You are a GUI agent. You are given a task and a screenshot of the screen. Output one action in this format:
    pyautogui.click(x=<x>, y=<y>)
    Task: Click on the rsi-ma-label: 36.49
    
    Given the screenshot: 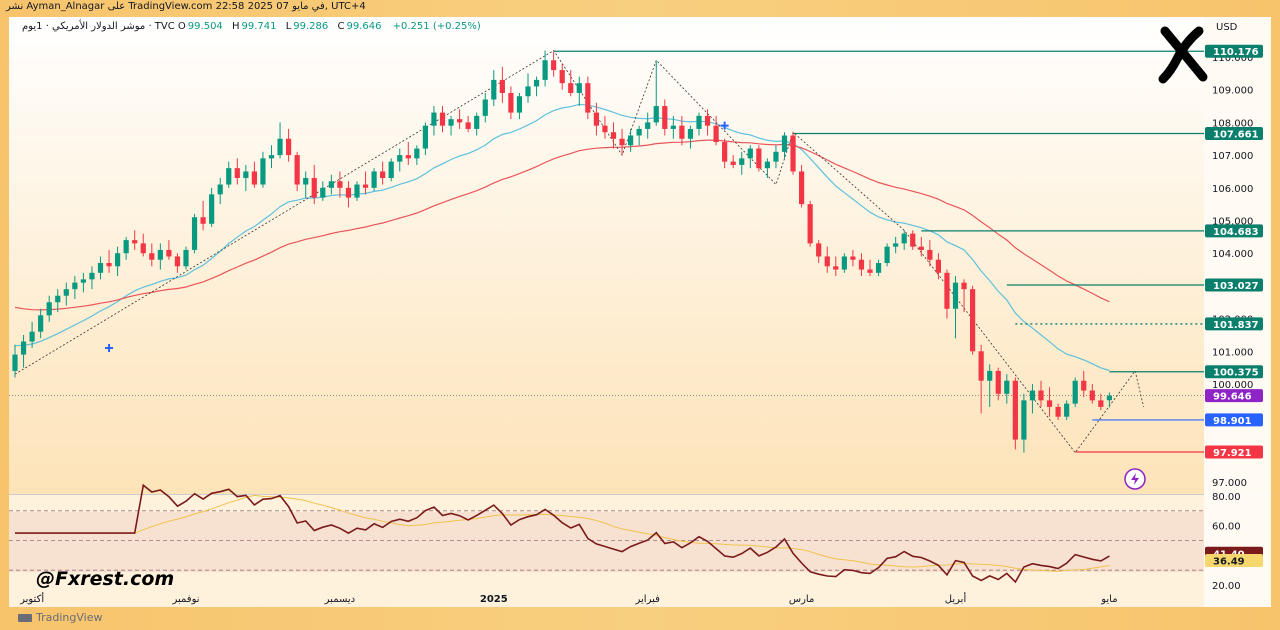 What is the action you would take?
    pyautogui.click(x=1229, y=562)
    